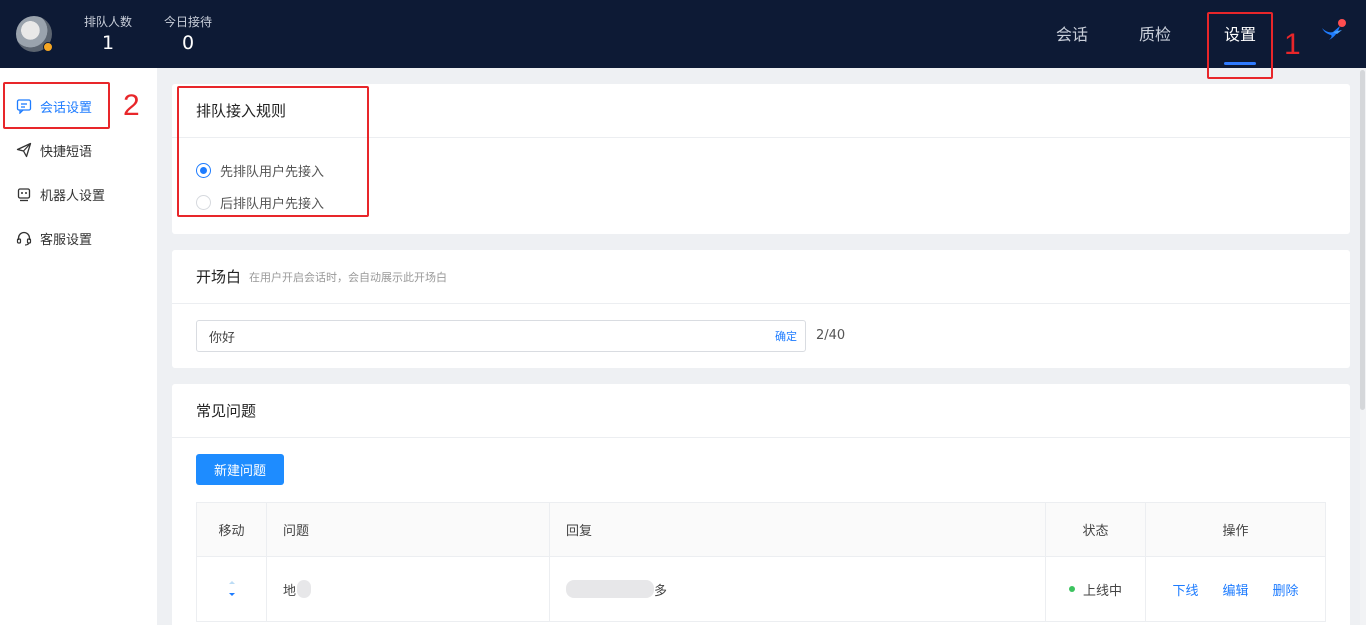 The image size is (1366, 625). What do you see at coordinates (48, 47) in the screenshot?
I see `status-dot-icon` at bounding box center [48, 47].